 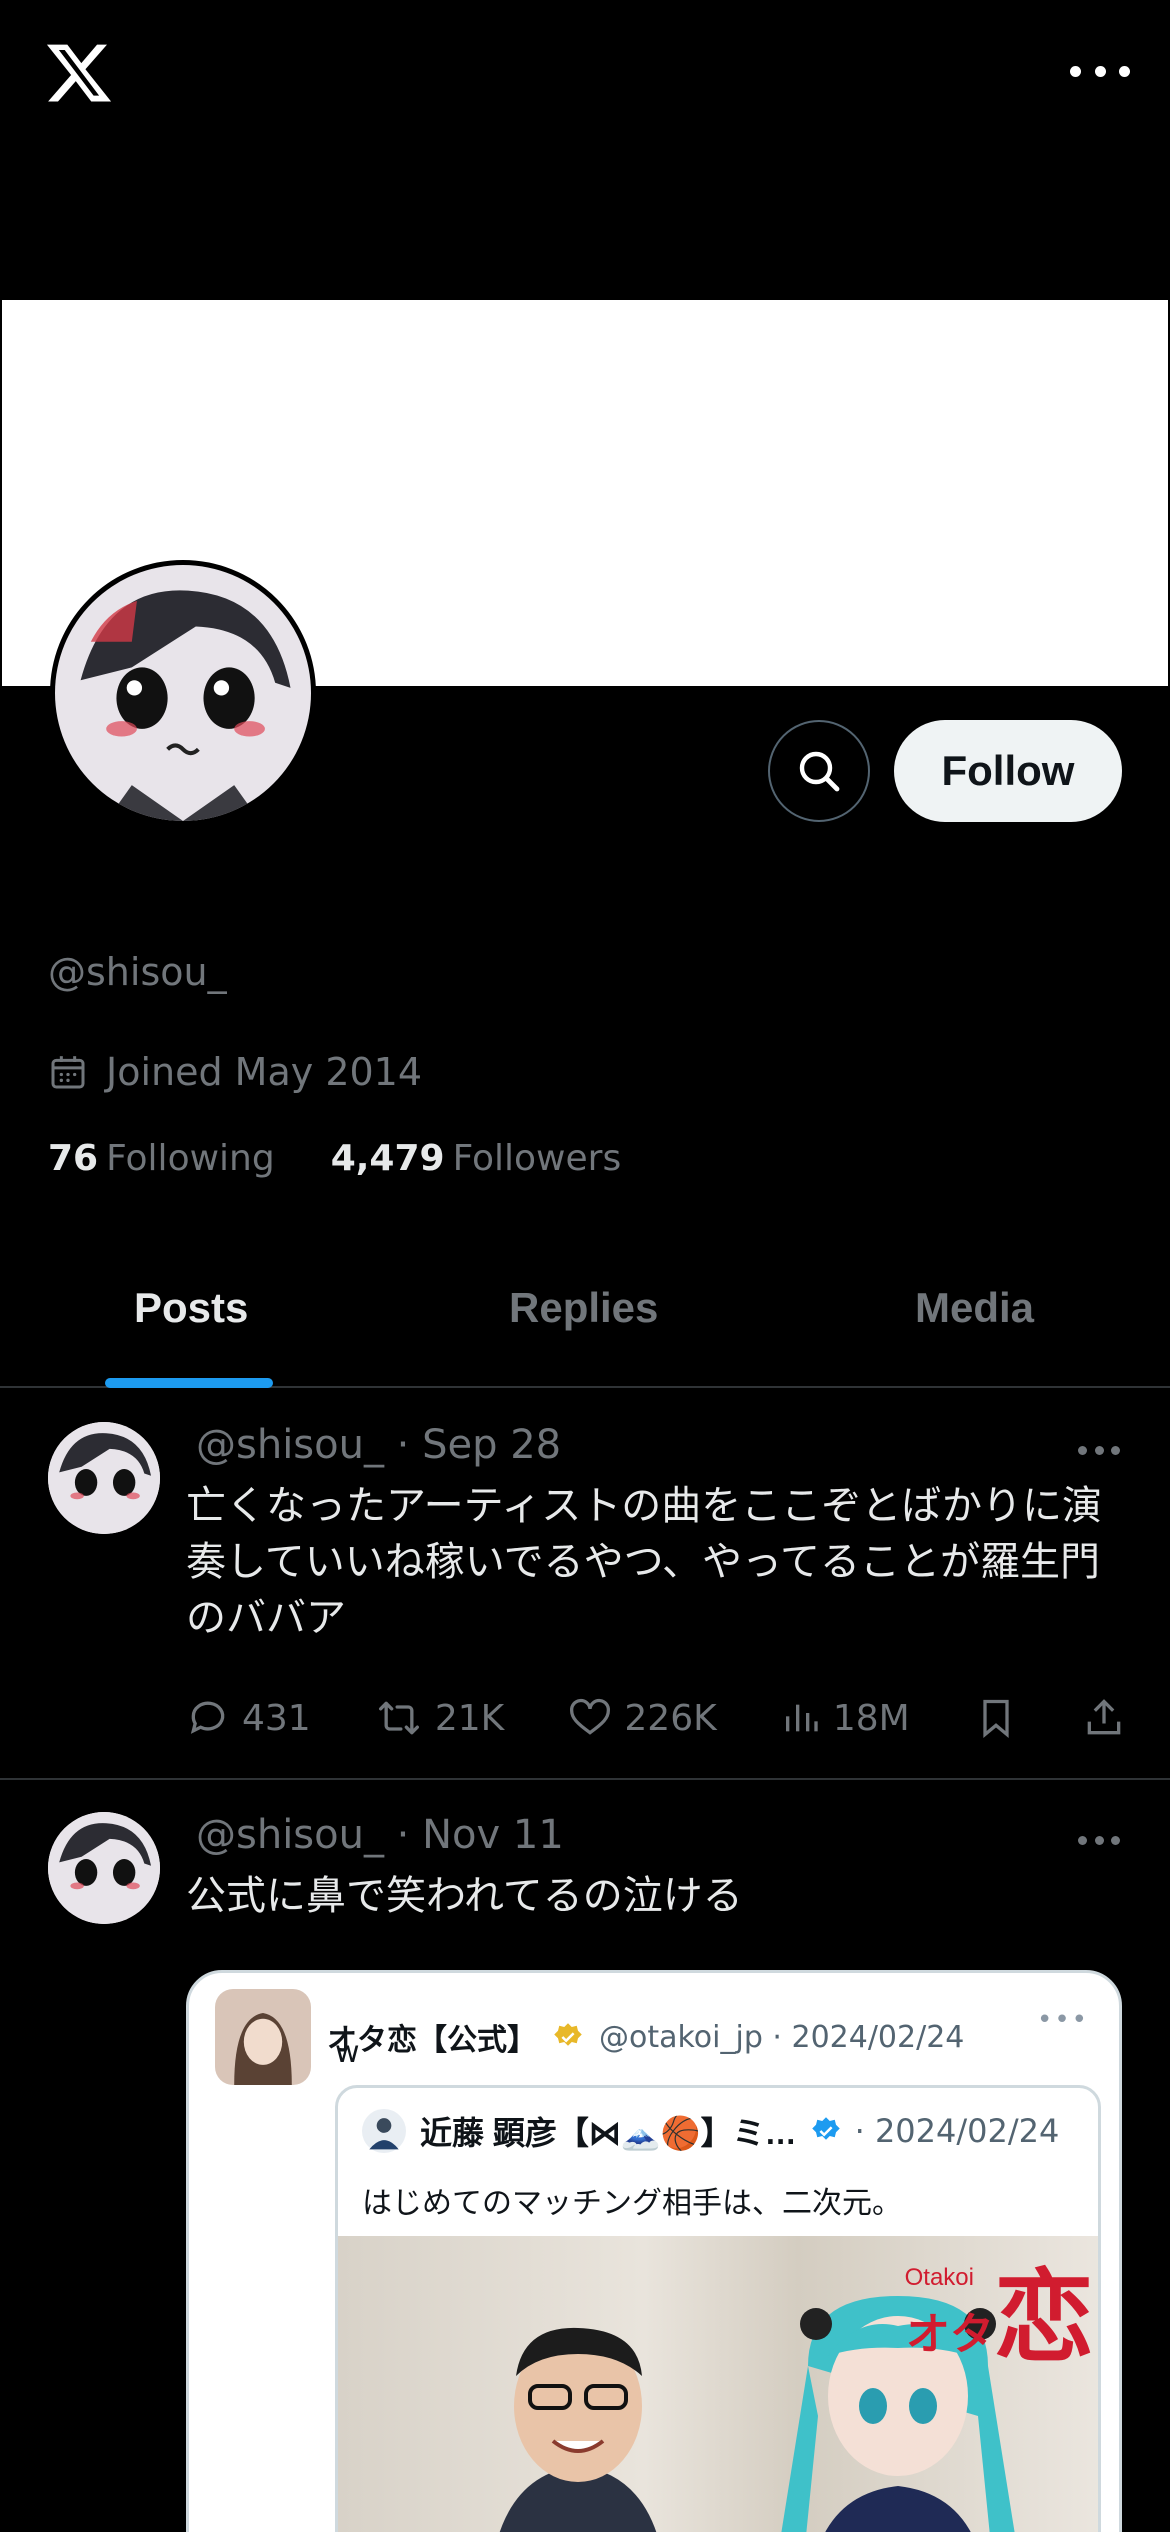 What do you see at coordinates (79, 73) in the screenshot?
I see `x-logo-icon` at bounding box center [79, 73].